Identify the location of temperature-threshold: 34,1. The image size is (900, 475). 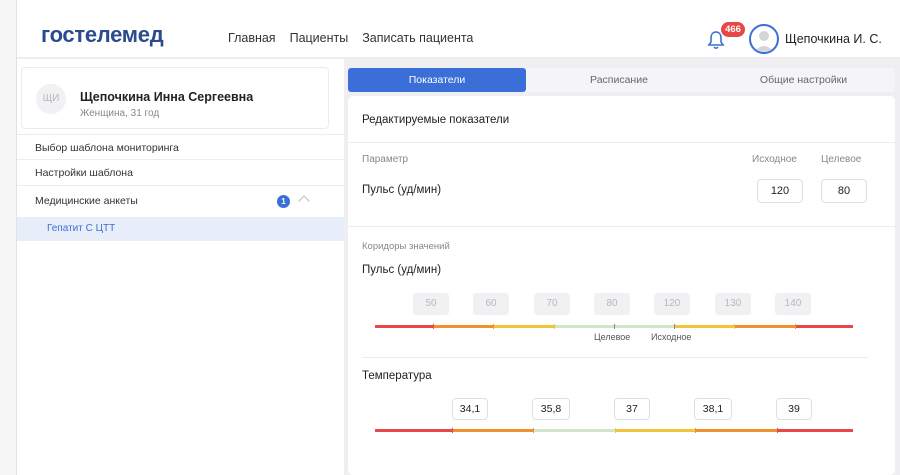
(470, 409).